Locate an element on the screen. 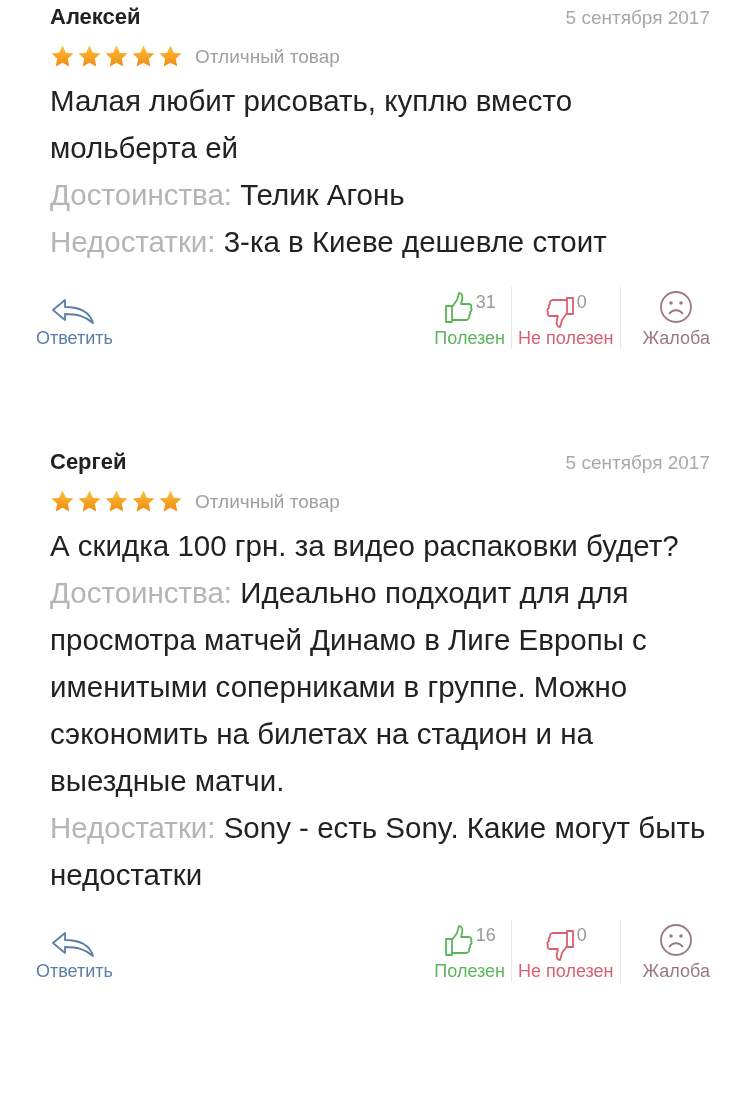 The height and width of the screenshot is (1095, 750). cons-text: Недостатки: 3-ка в Киеве дешевле стоит is located at coordinates (329, 242).